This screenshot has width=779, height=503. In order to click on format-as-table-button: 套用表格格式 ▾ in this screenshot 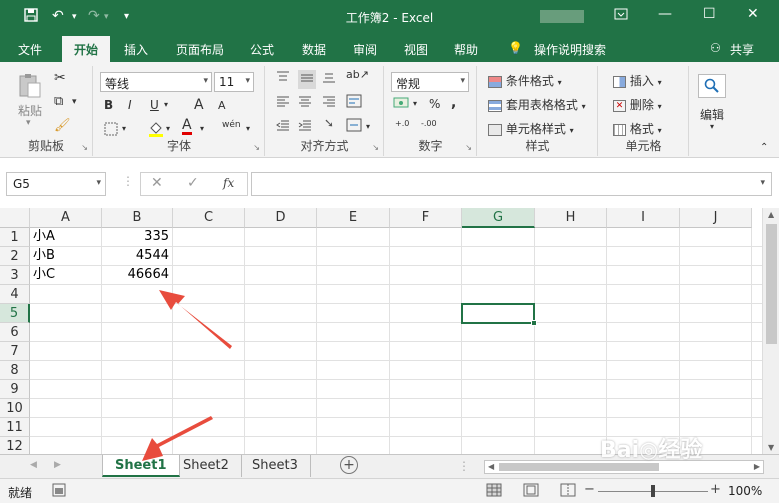, I will do `click(537, 104)`.